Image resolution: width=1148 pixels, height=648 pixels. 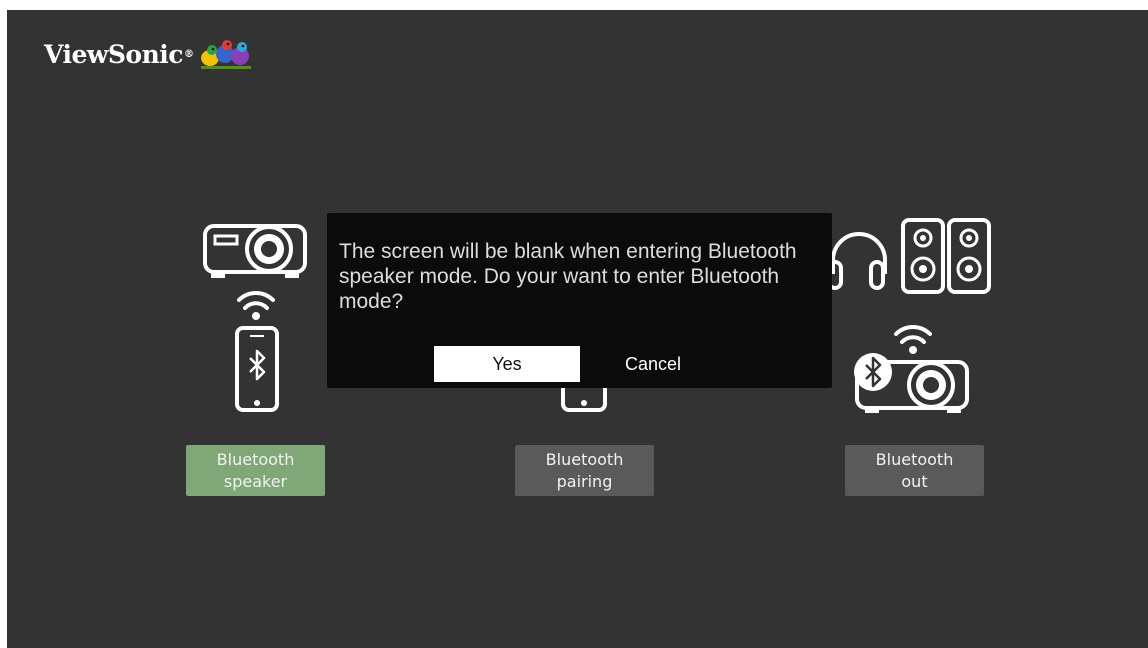 I want to click on viewsonic-logo: ViewSonic ®, so click(x=149, y=54).